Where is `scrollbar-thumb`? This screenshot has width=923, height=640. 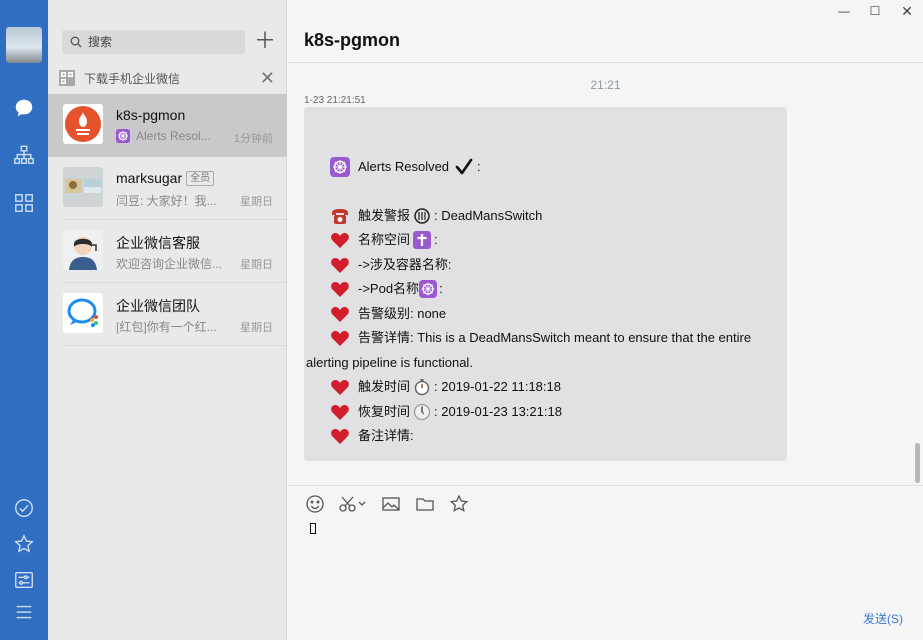
scrollbar-thumb is located at coordinates (917, 463).